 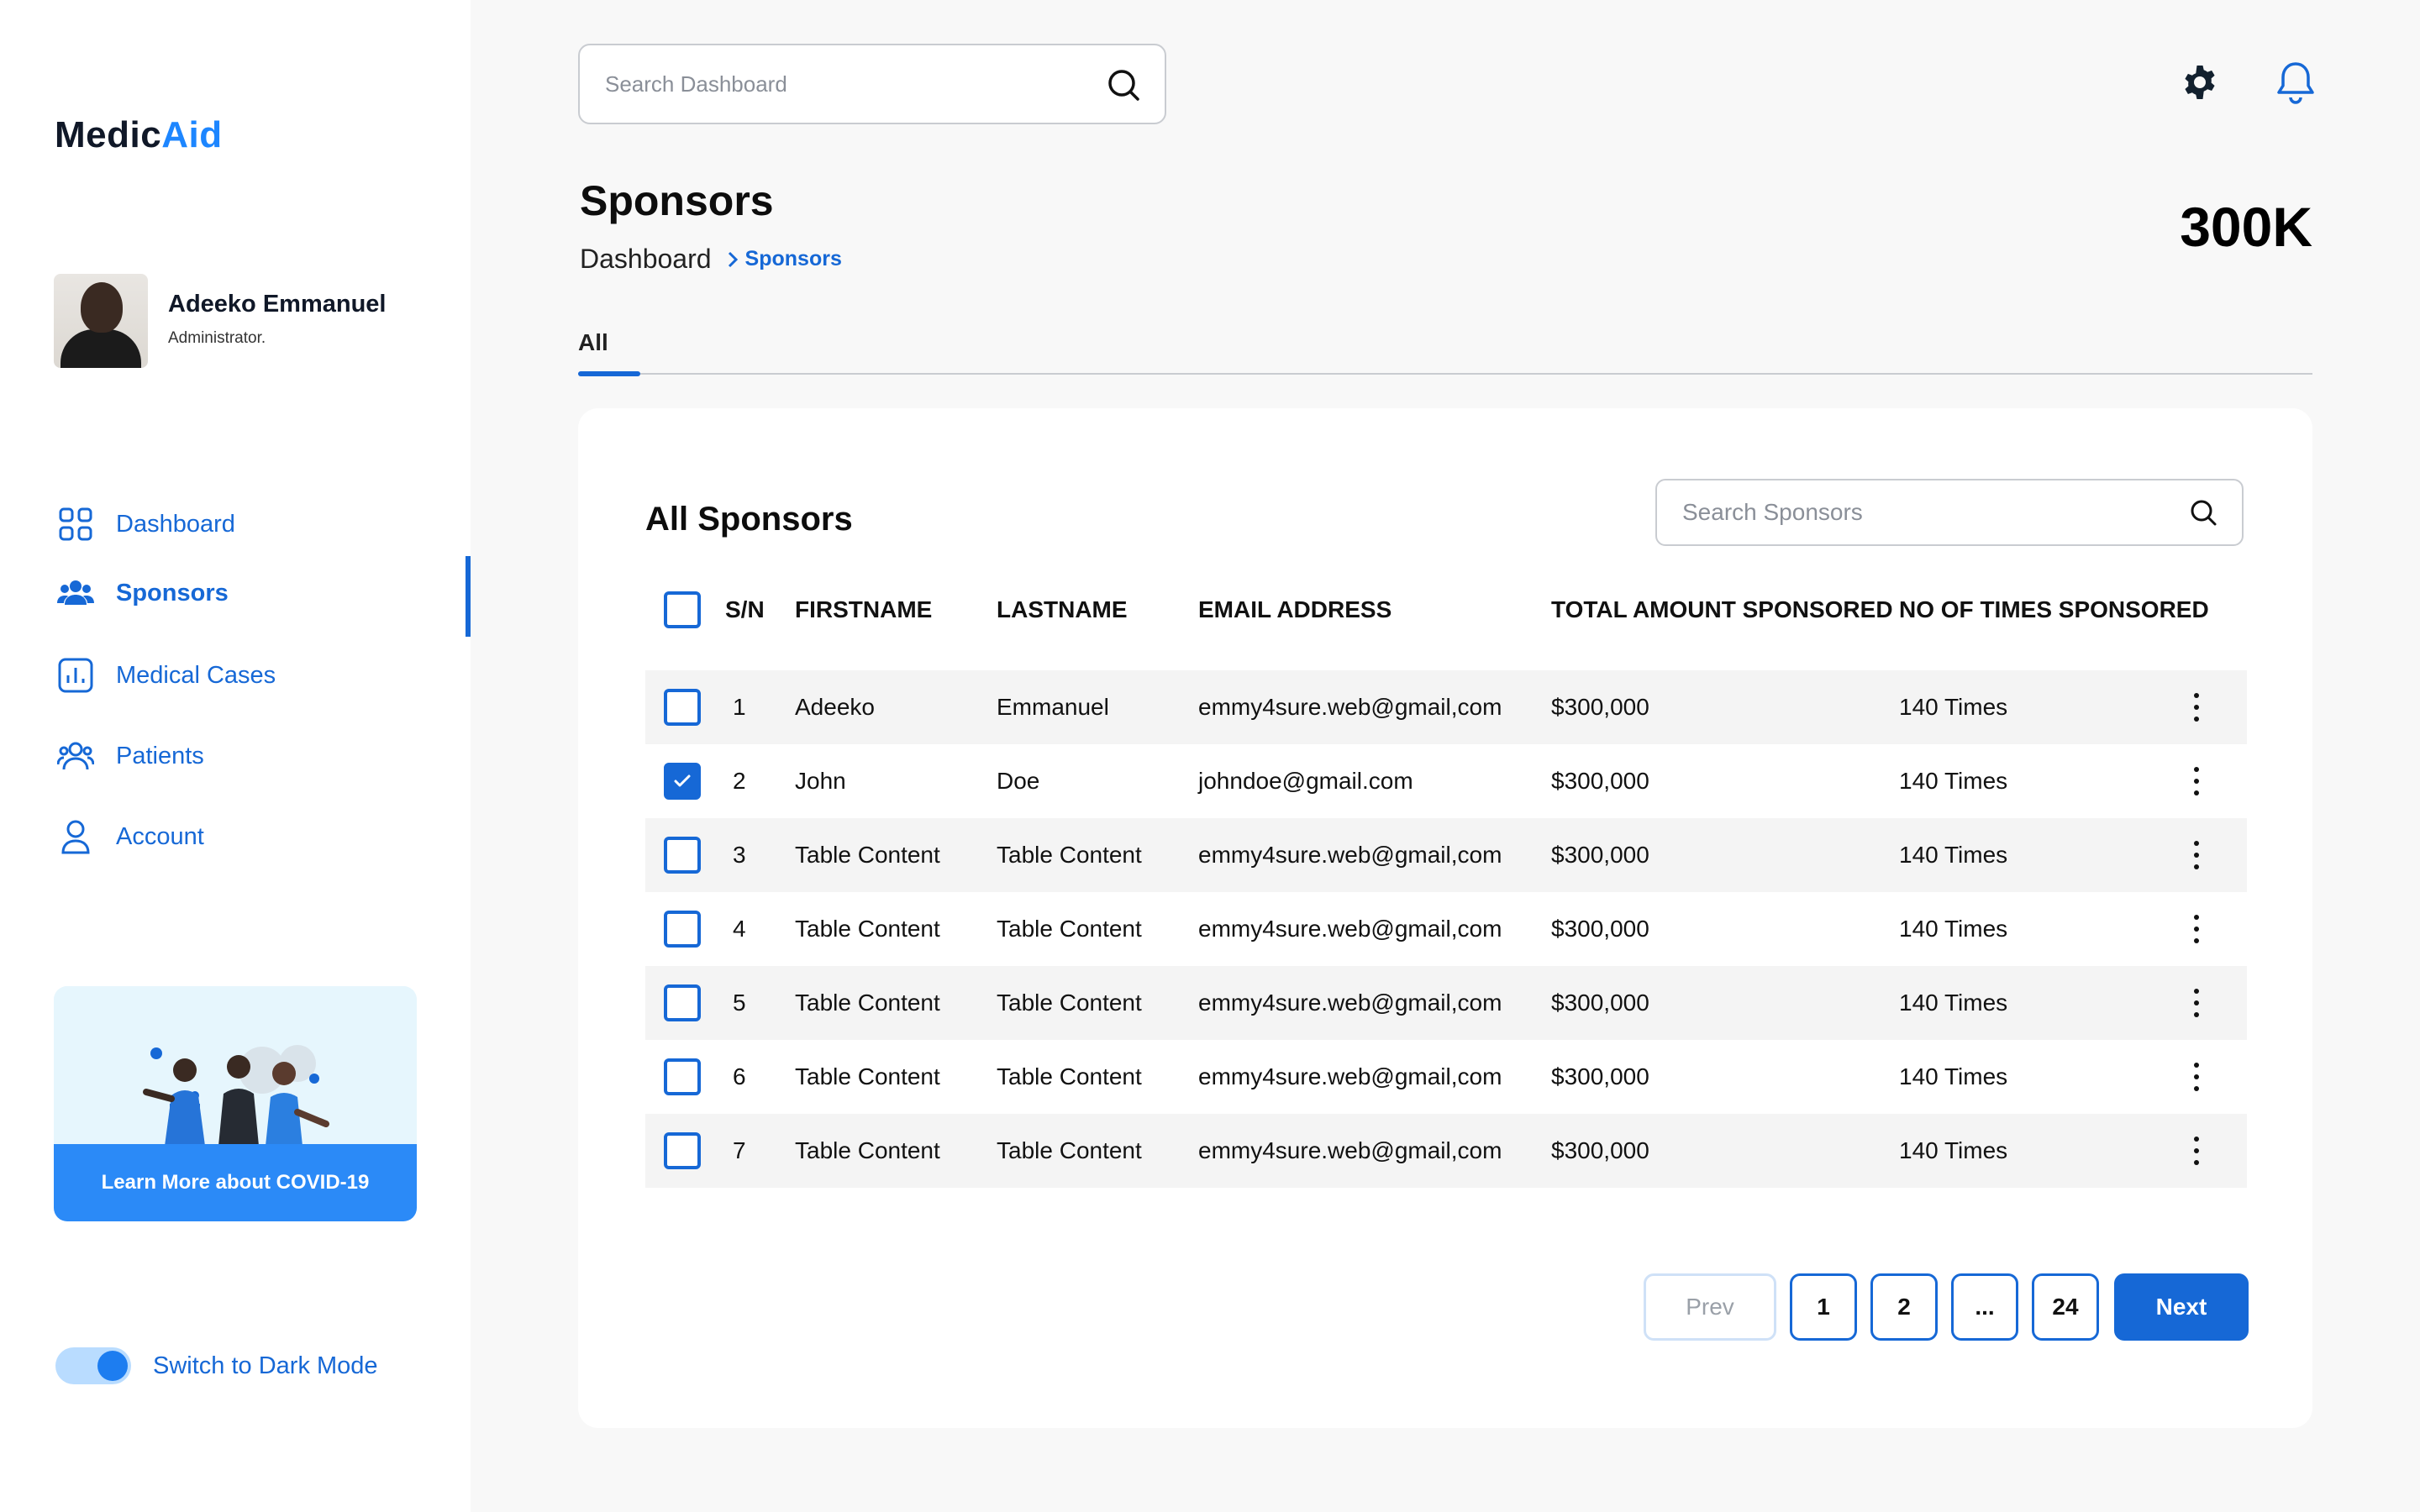 I want to click on chevron-right-icon, so click(x=733, y=259).